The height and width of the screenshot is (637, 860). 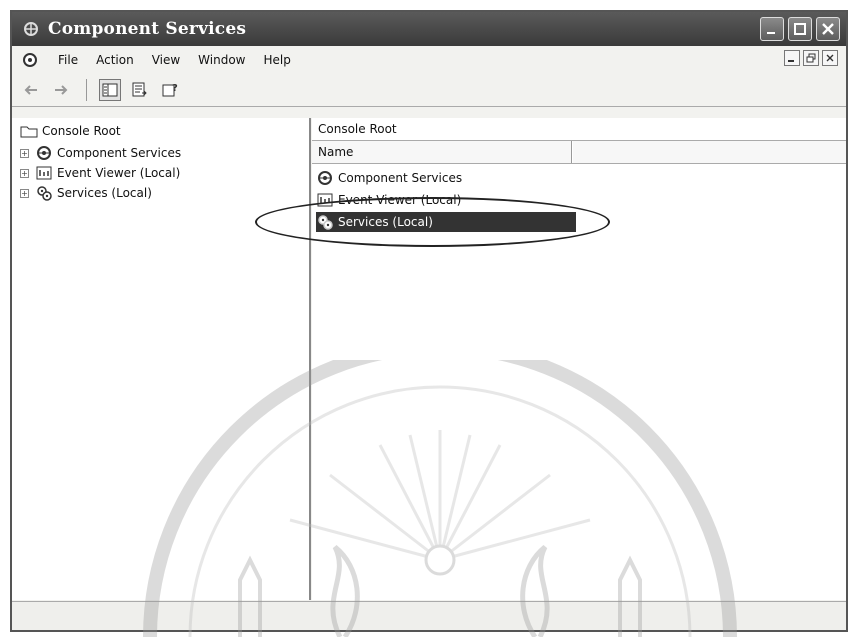 I want to click on menu-window: Window, so click(x=221, y=60).